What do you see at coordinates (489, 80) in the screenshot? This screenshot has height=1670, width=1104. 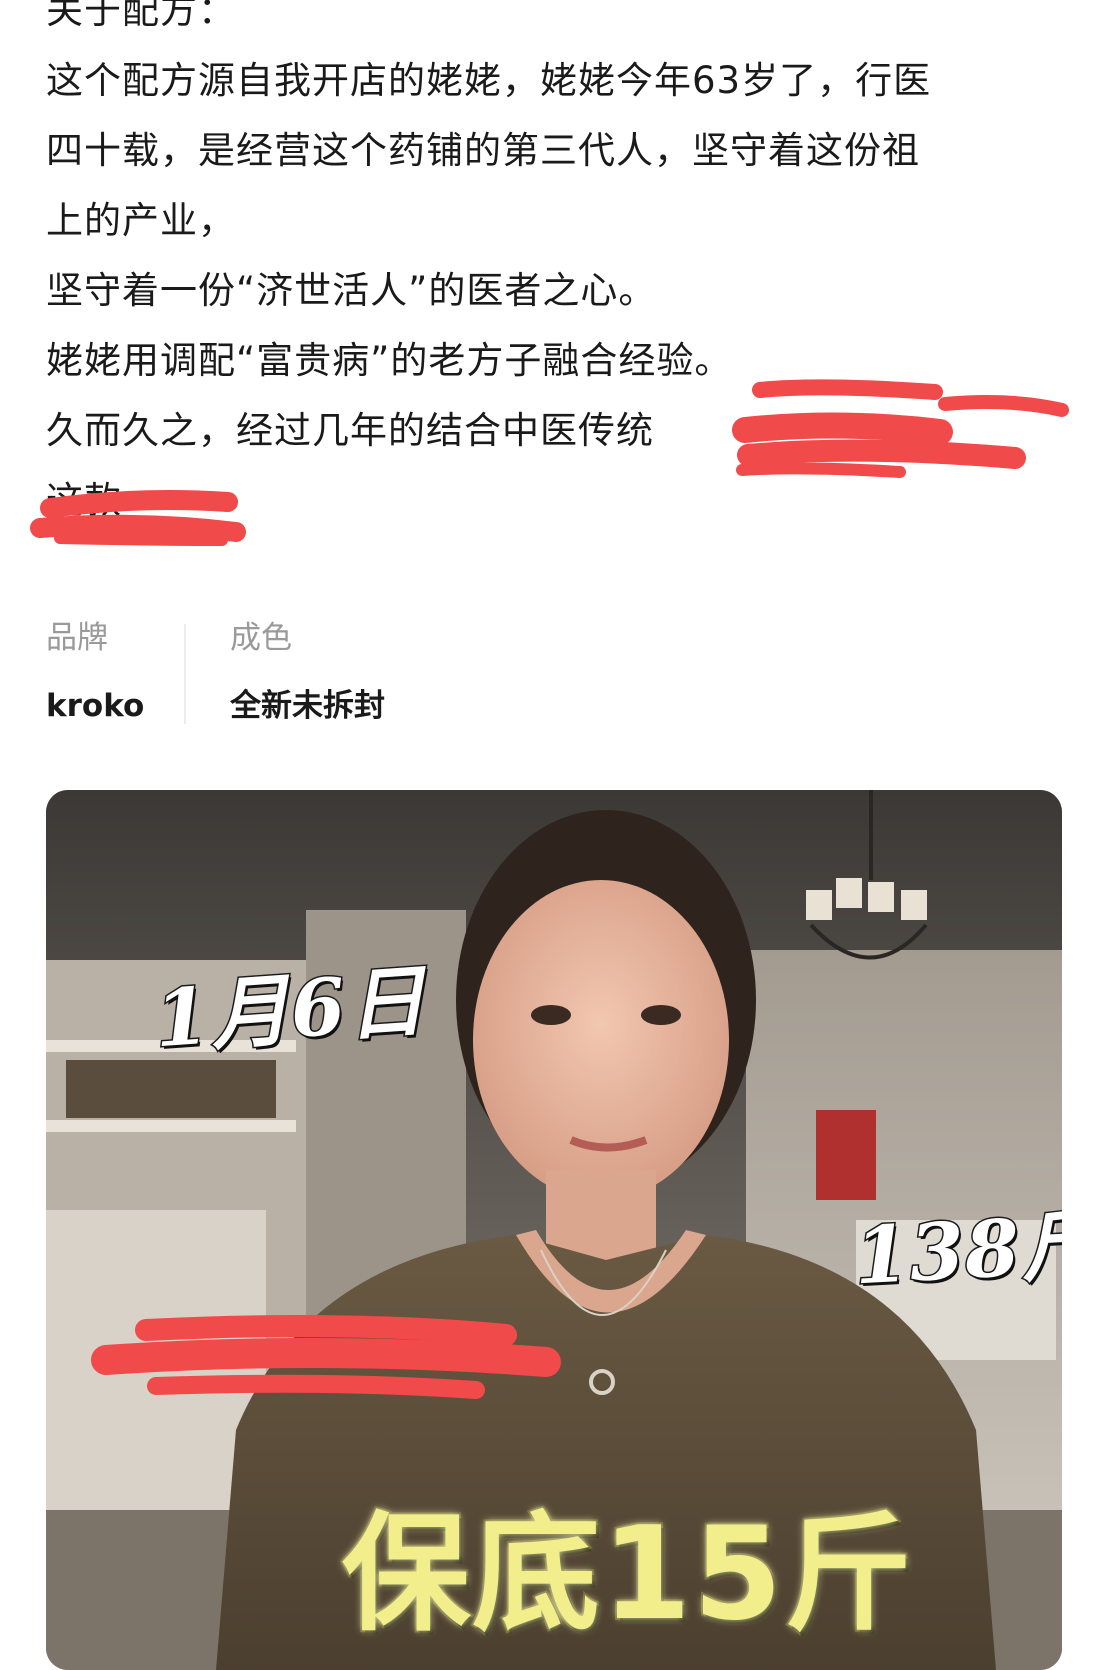 I see `description-line: 这个配方源自我开店的姥姥，姥姥今年63岁了，行医` at bounding box center [489, 80].